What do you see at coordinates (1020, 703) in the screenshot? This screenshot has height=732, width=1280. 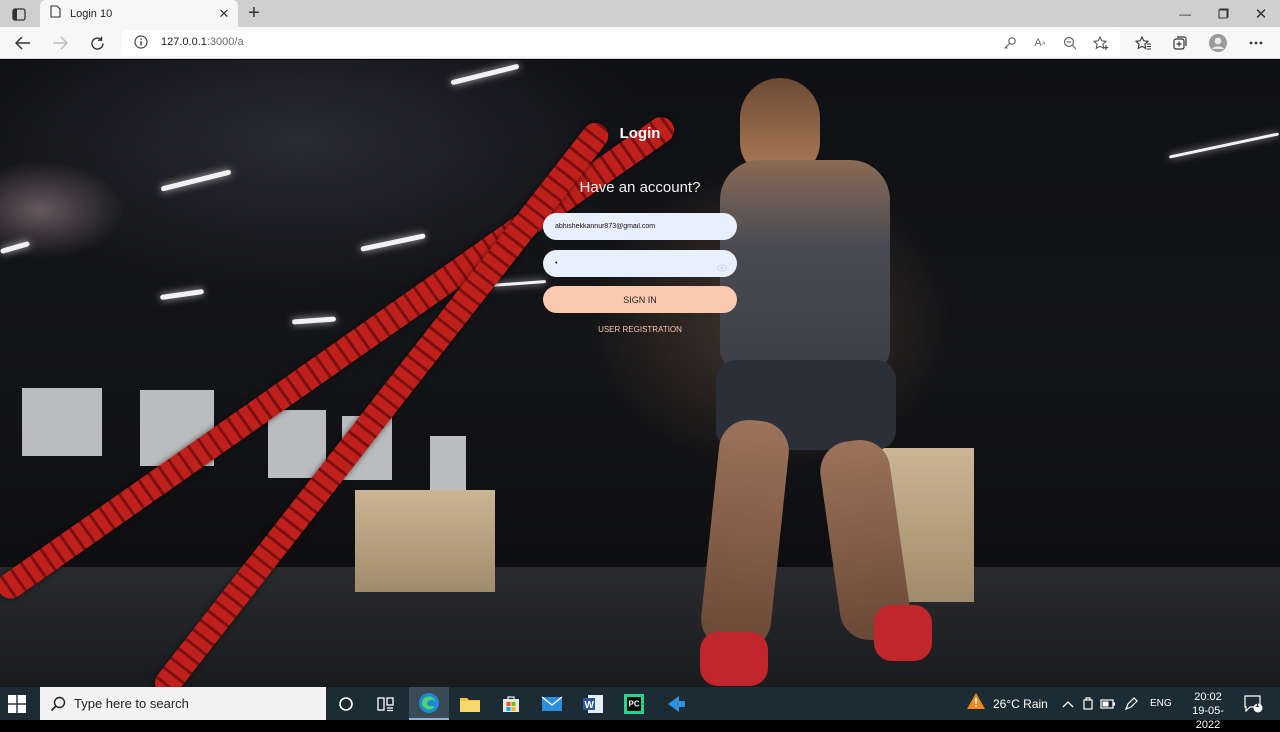 I see `weather-text: 26°C Rain` at bounding box center [1020, 703].